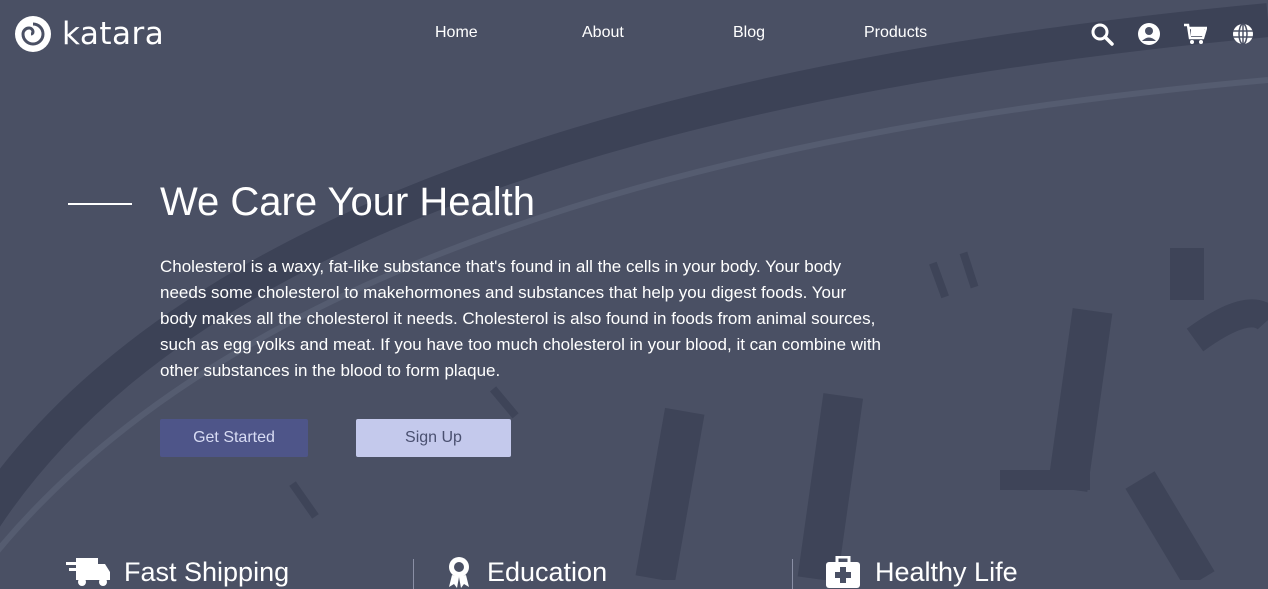 This screenshot has height=589, width=1268. What do you see at coordinates (843, 572) in the screenshot?
I see `medical-kit-icon` at bounding box center [843, 572].